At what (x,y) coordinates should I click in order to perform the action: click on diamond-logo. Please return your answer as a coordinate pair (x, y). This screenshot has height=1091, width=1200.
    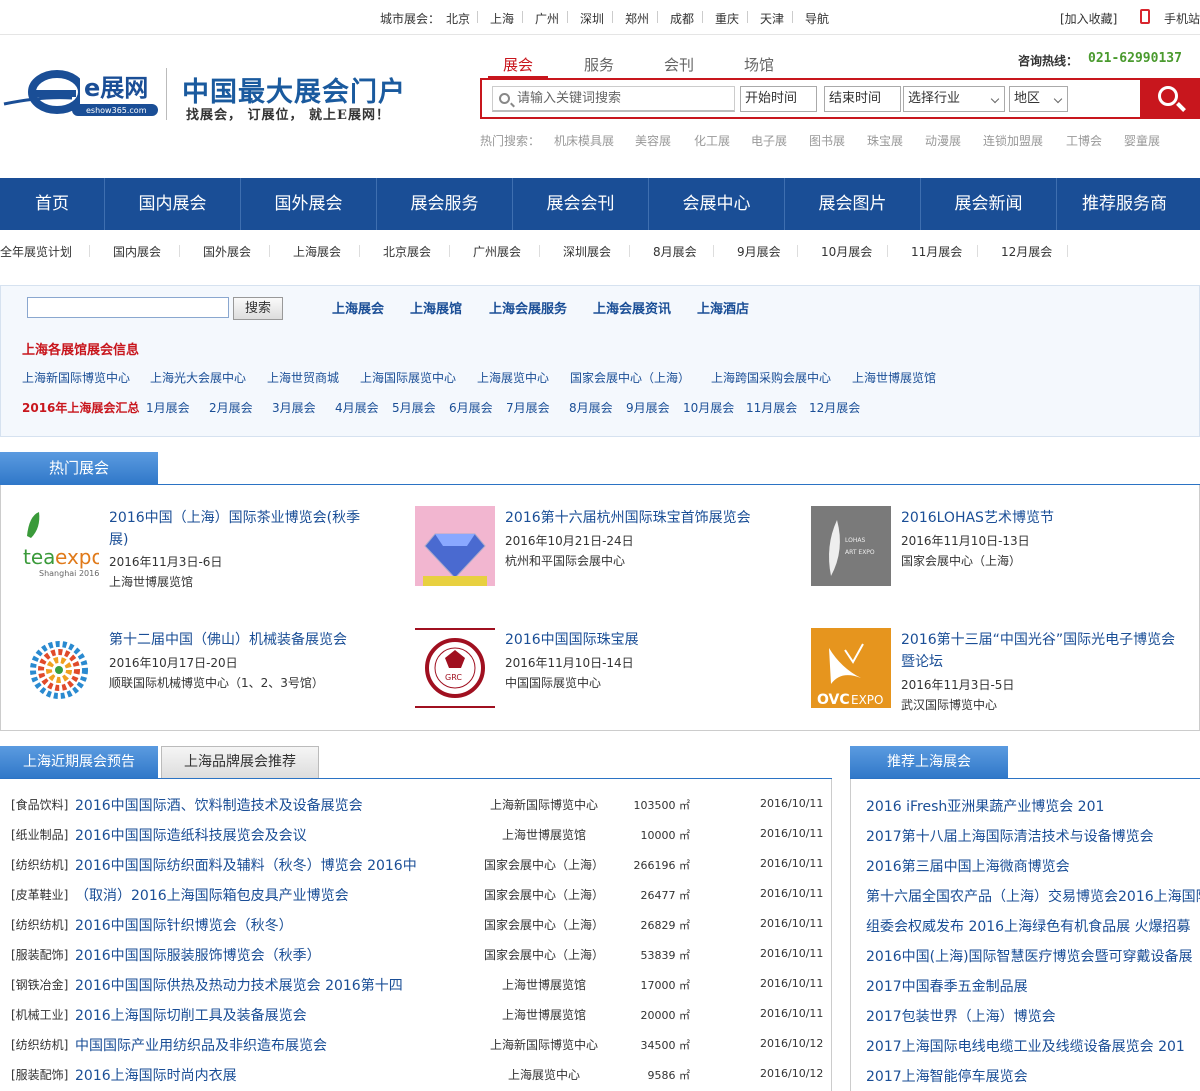
    Looking at the image, I should click on (455, 546).